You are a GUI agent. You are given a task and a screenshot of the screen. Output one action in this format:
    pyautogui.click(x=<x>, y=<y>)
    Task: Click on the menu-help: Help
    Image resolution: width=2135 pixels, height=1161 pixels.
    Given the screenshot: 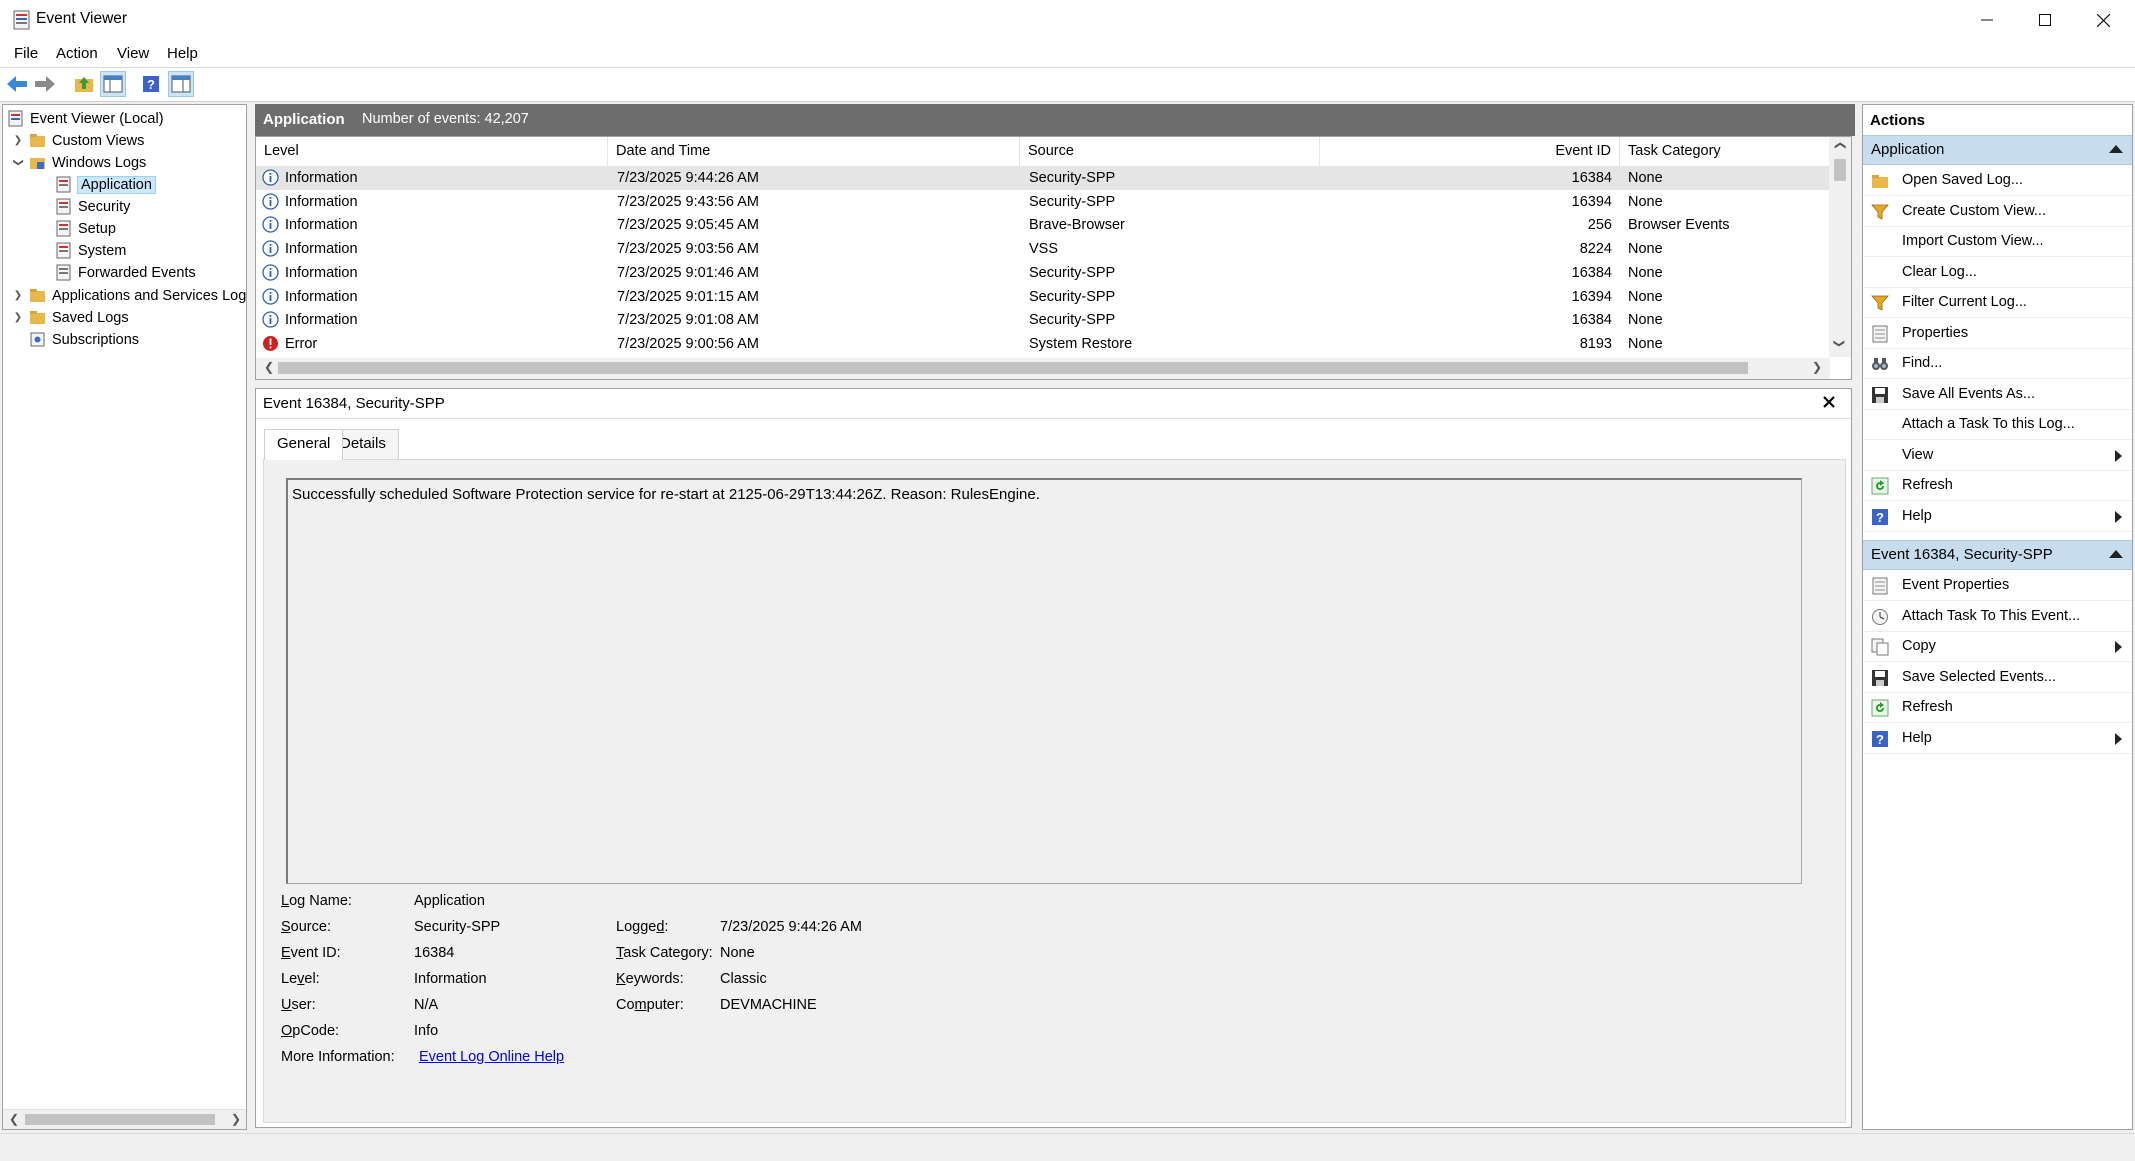 What is the action you would take?
    pyautogui.click(x=182, y=53)
    